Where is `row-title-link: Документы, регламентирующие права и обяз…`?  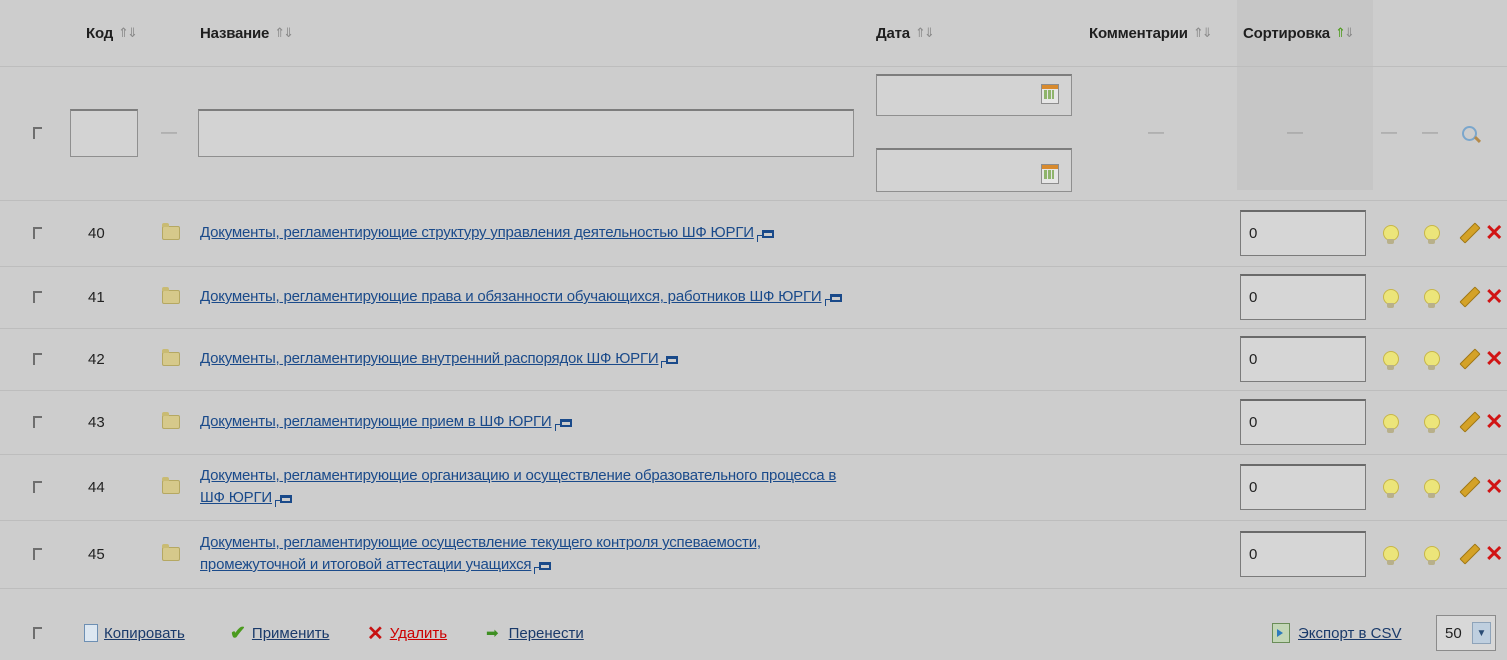
row-title-link: Документы, регламентирующие права и обяз… is located at coordinates (511, 296).